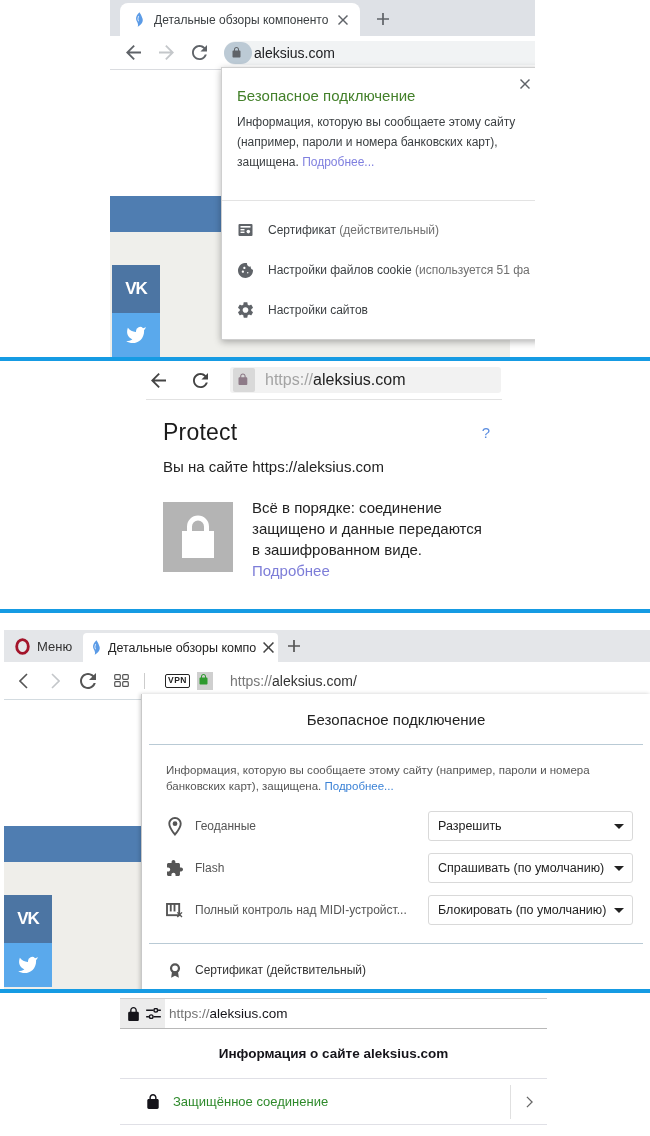  Describe the element at coordinates (153, 1013) in the screenshot. I see `sliders-icon` at that location.